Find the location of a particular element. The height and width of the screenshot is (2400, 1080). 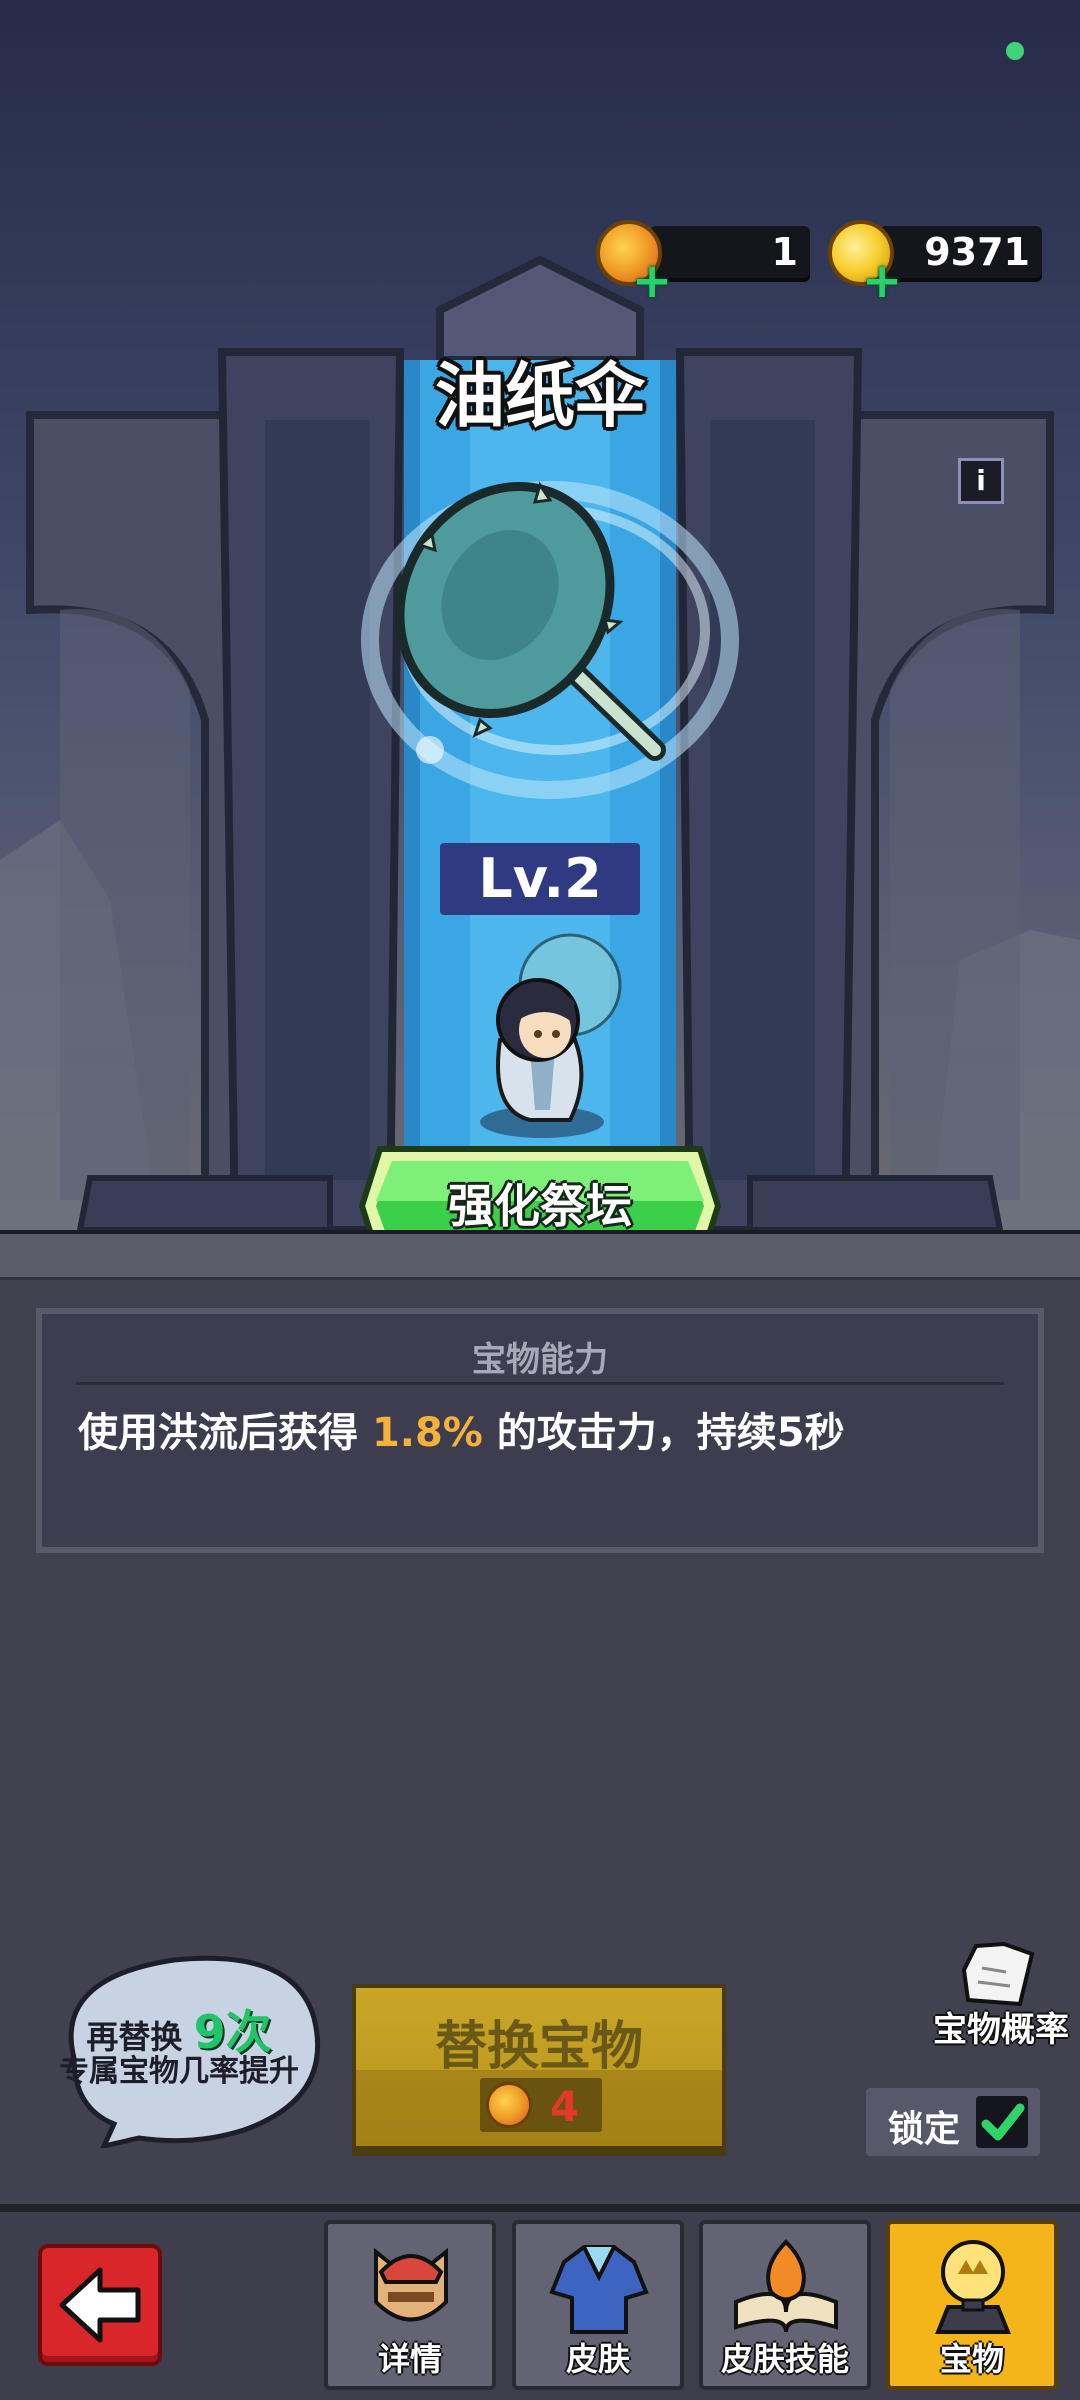

bubble-line2: 专属宝物几率提升 is located at coordinates (179, 2071).